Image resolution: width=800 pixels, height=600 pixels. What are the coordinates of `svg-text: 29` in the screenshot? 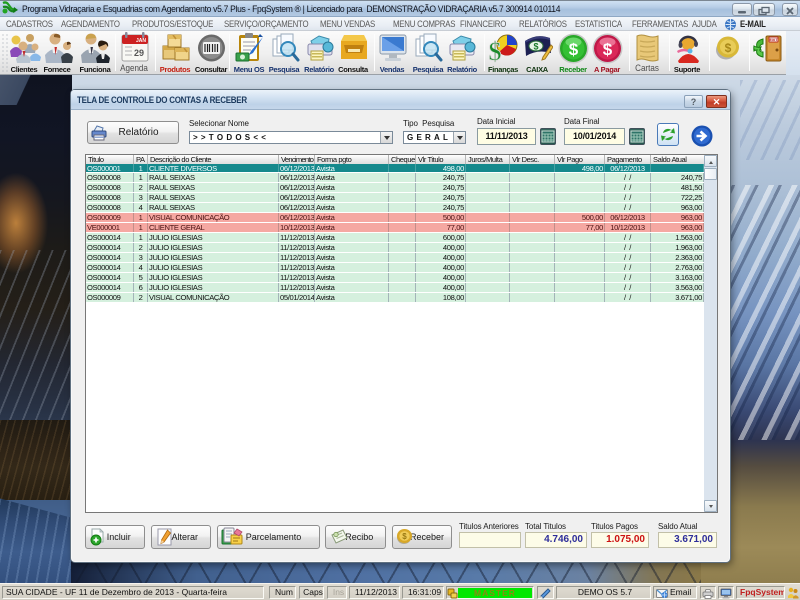 It's located at (139, 53).